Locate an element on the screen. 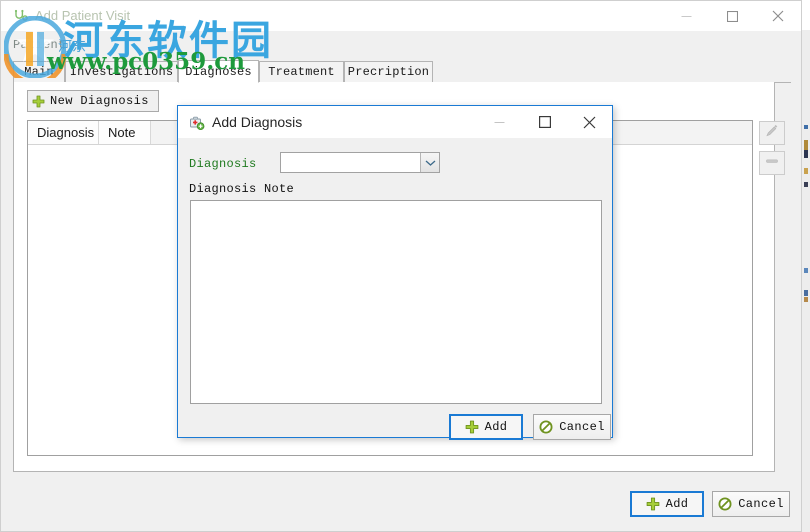 The width and height of the screenshot is (810, 532). pencil-icon is located at coordinates (772, 133).